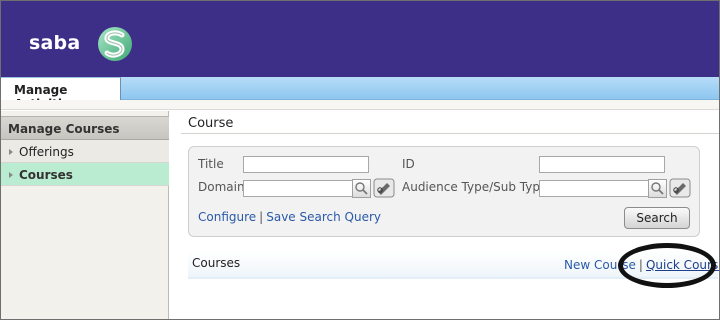 The width and height of the screenshot is (720, 320). Describe the element at coordinates (55, 43) in the screenshot. I see `brand-logo-text: saba` at that location.